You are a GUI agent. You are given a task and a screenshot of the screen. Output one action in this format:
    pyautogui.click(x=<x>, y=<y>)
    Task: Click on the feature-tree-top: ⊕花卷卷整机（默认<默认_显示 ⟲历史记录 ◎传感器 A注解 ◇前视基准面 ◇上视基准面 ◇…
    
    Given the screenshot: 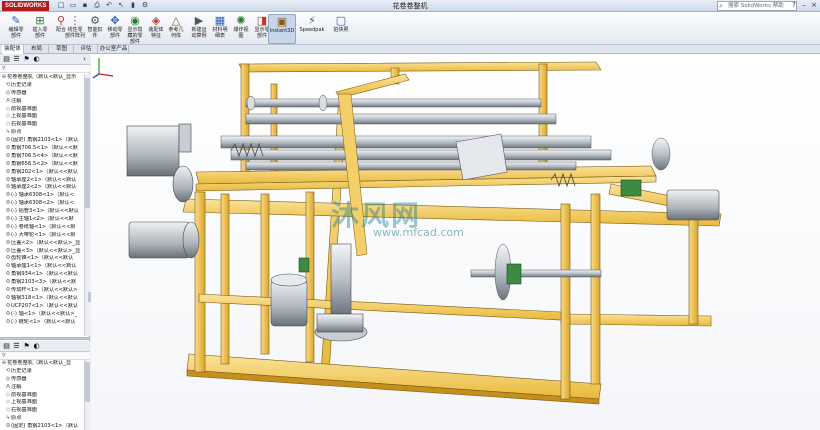 What is the action you would take?
    pyautogui.click(x=42, y=200)
    